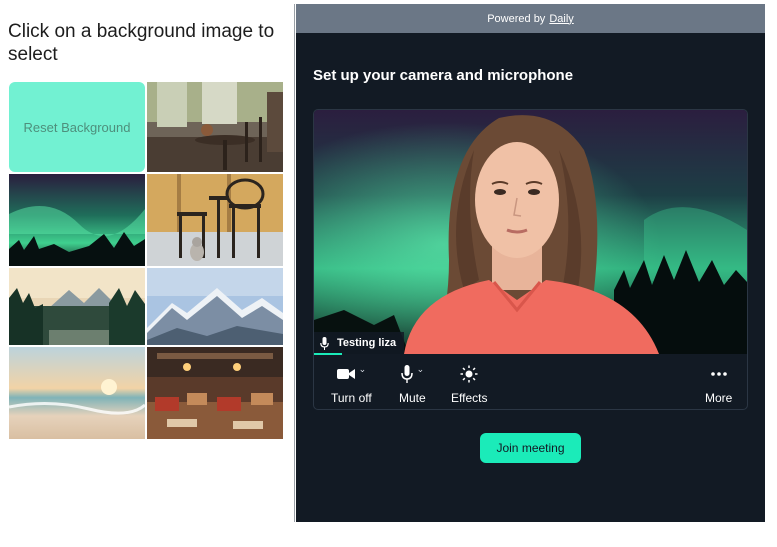 Image resolution: width=777 pixels, height=547 pixels. What do you see at coordinates (215, 127) in the screenshot?
I see `background-tile-cafe-interior` at bounding box center [215, 127].